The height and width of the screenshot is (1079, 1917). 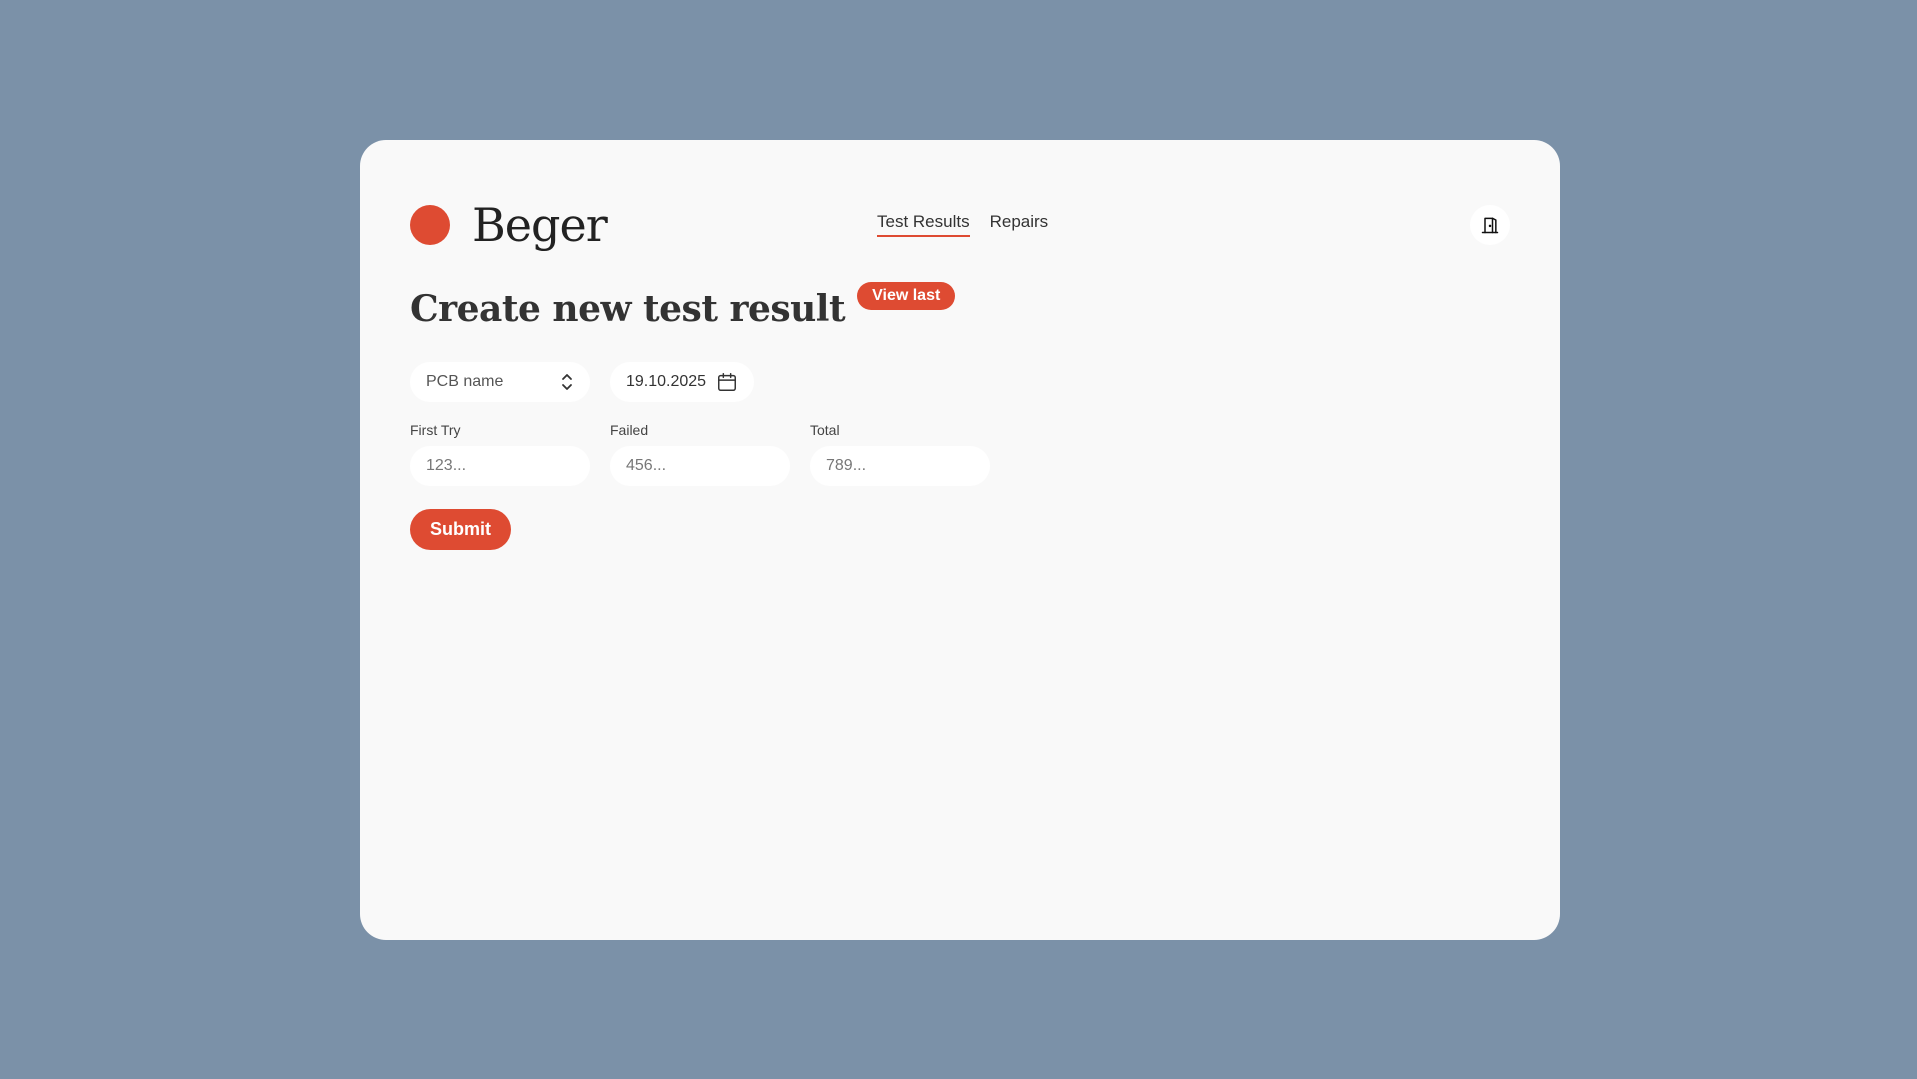 What do you see at coordinates (825, 430) in the screenshot?
I see `total-label: Total` at bounding box center [825, 430].